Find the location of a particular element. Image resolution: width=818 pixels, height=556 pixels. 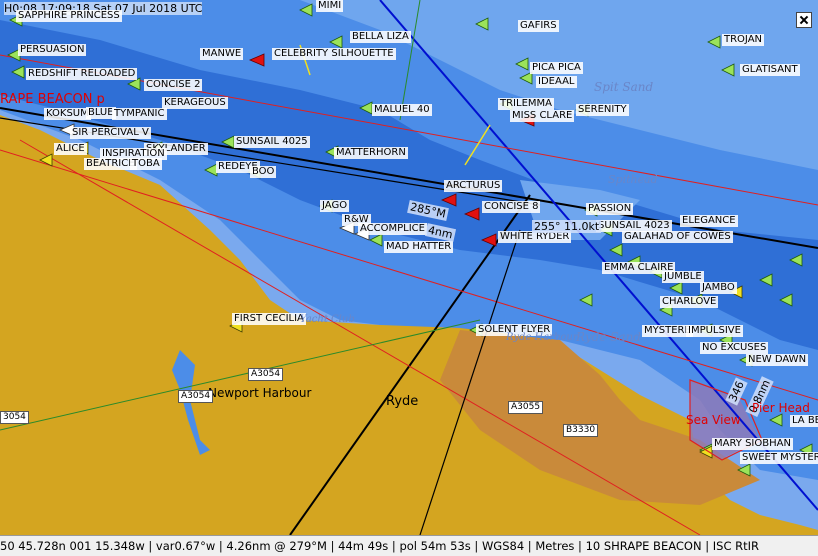

vessel-label: TYMPANIC is located at coordinates (139, 114).